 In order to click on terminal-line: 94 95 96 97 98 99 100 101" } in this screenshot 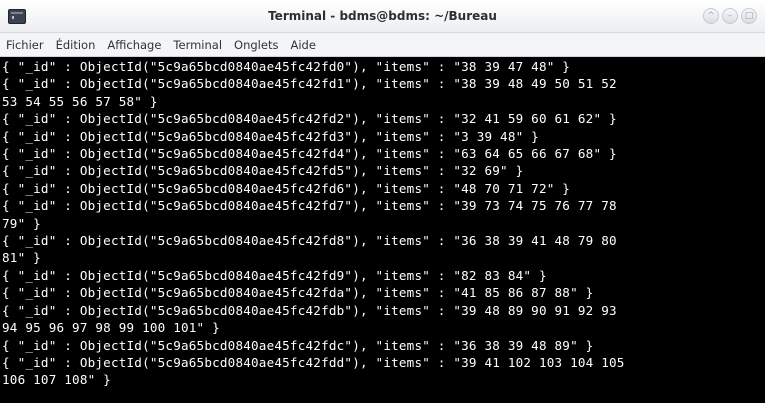, I will do `click(111, 328)`.